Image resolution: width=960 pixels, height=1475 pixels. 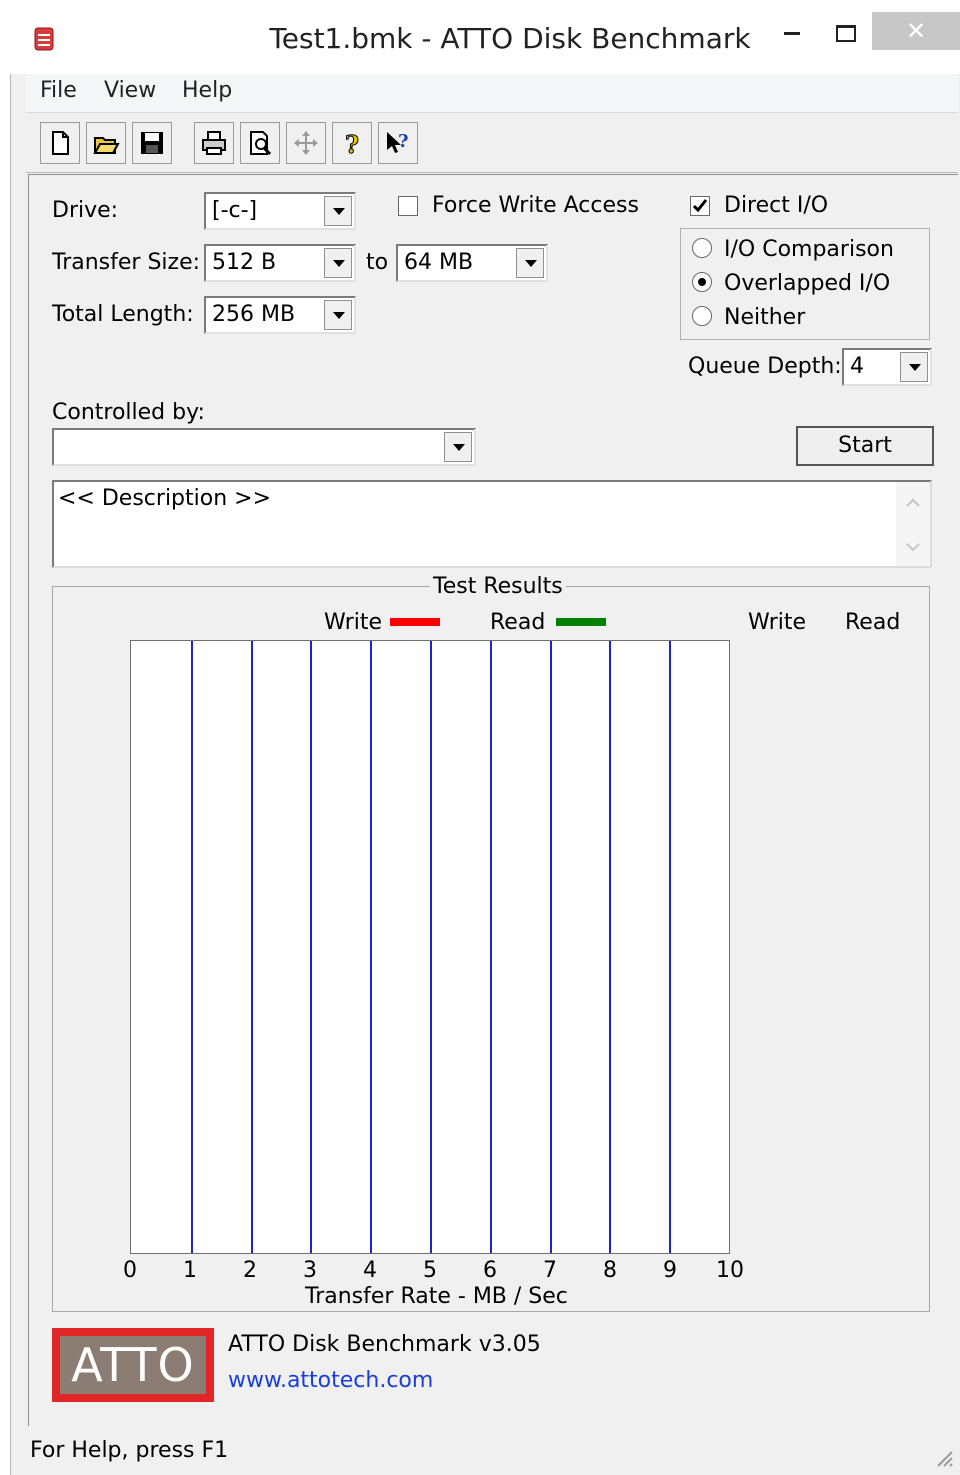 What do you see at coordinates (436, 1296) in the screenshot?
I see `x-axis-label: Transfer Rate - MB / Sec` at bounding box center [436, 1296].